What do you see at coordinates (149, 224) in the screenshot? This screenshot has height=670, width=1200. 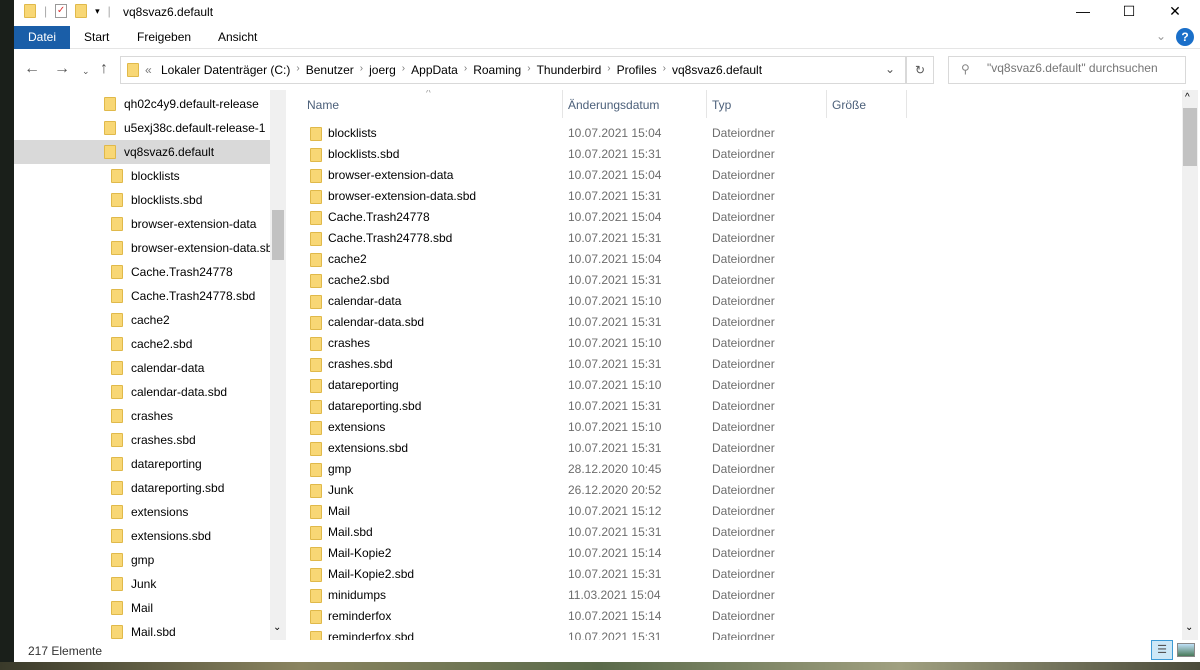 I see `tree-item: browser-extension-data` at bounding box center [149, 224].